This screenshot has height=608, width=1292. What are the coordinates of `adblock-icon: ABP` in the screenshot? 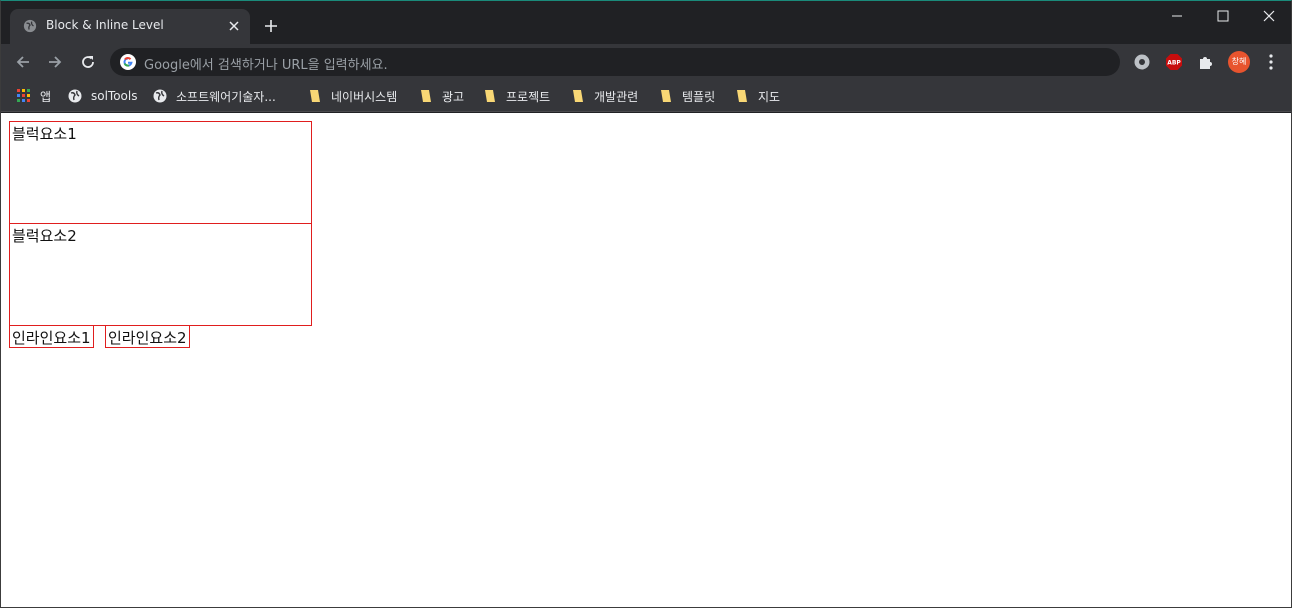 It's located at (1174, 62).